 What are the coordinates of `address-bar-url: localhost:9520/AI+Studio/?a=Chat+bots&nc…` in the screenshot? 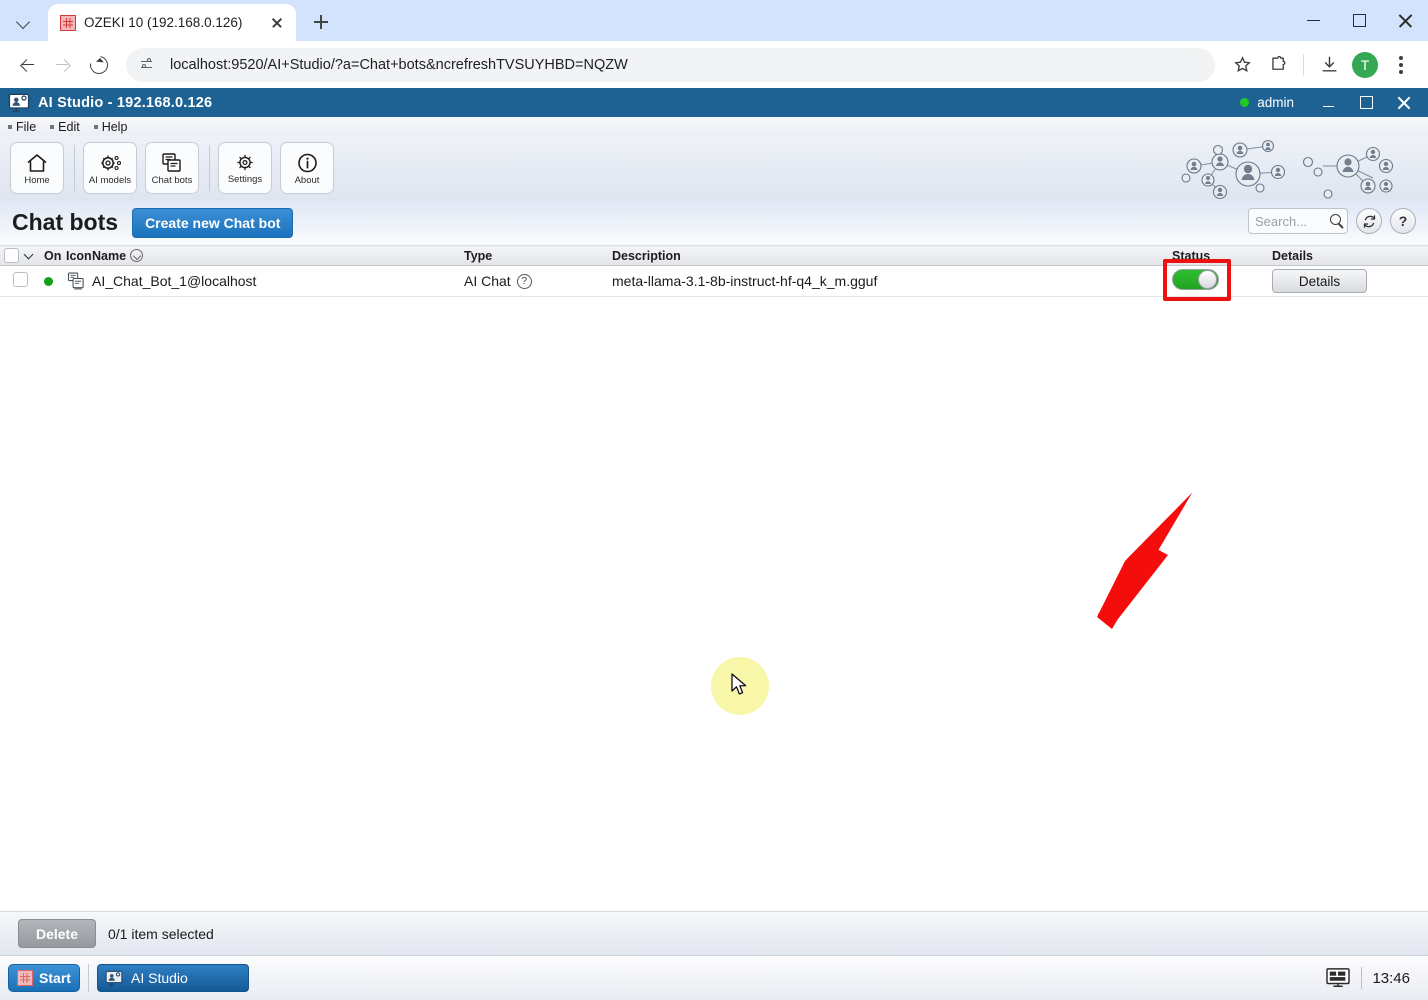 It's located at (399, 64).